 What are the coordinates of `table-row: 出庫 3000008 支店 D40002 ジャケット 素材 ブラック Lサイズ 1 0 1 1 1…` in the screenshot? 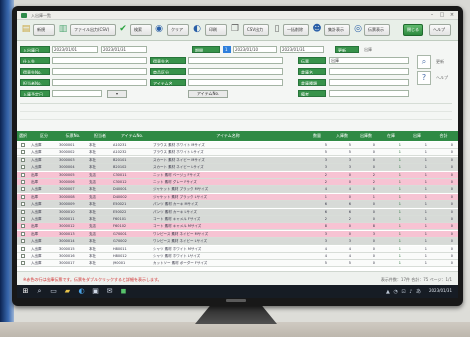 It's located at (237, 197).